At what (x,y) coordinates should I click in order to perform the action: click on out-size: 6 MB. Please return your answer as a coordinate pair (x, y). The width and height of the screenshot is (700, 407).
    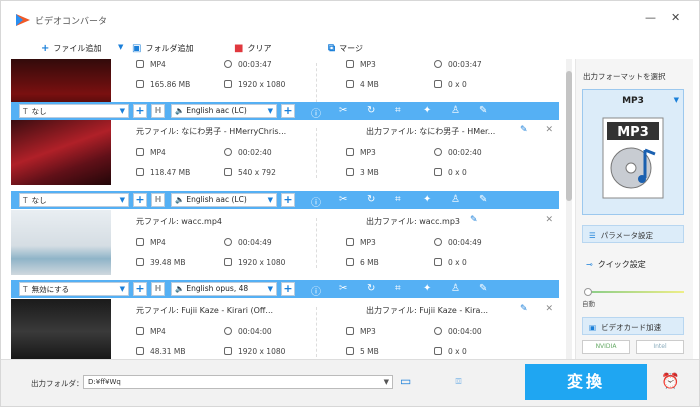
    Looking at the image, I should click on (362, 262).